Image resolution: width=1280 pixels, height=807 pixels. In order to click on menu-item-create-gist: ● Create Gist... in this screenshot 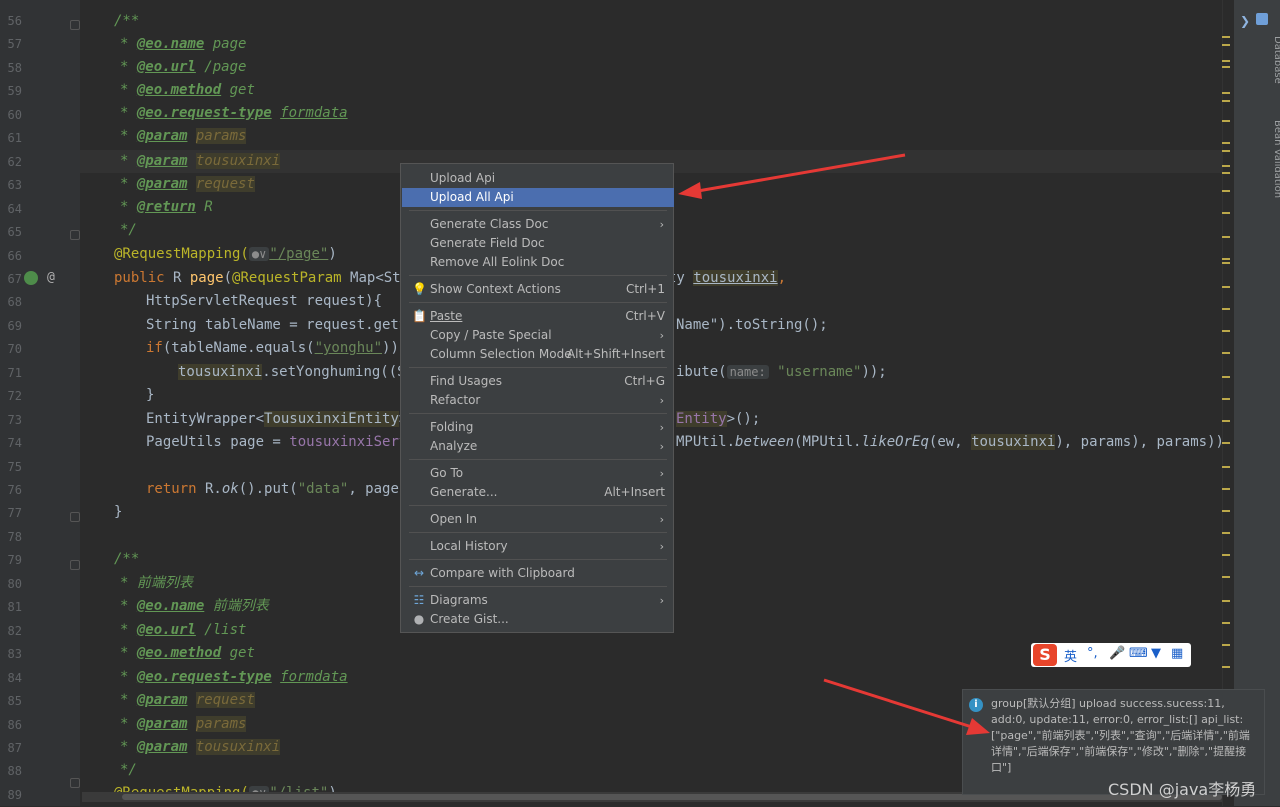, I will do `click(538, 619)`.